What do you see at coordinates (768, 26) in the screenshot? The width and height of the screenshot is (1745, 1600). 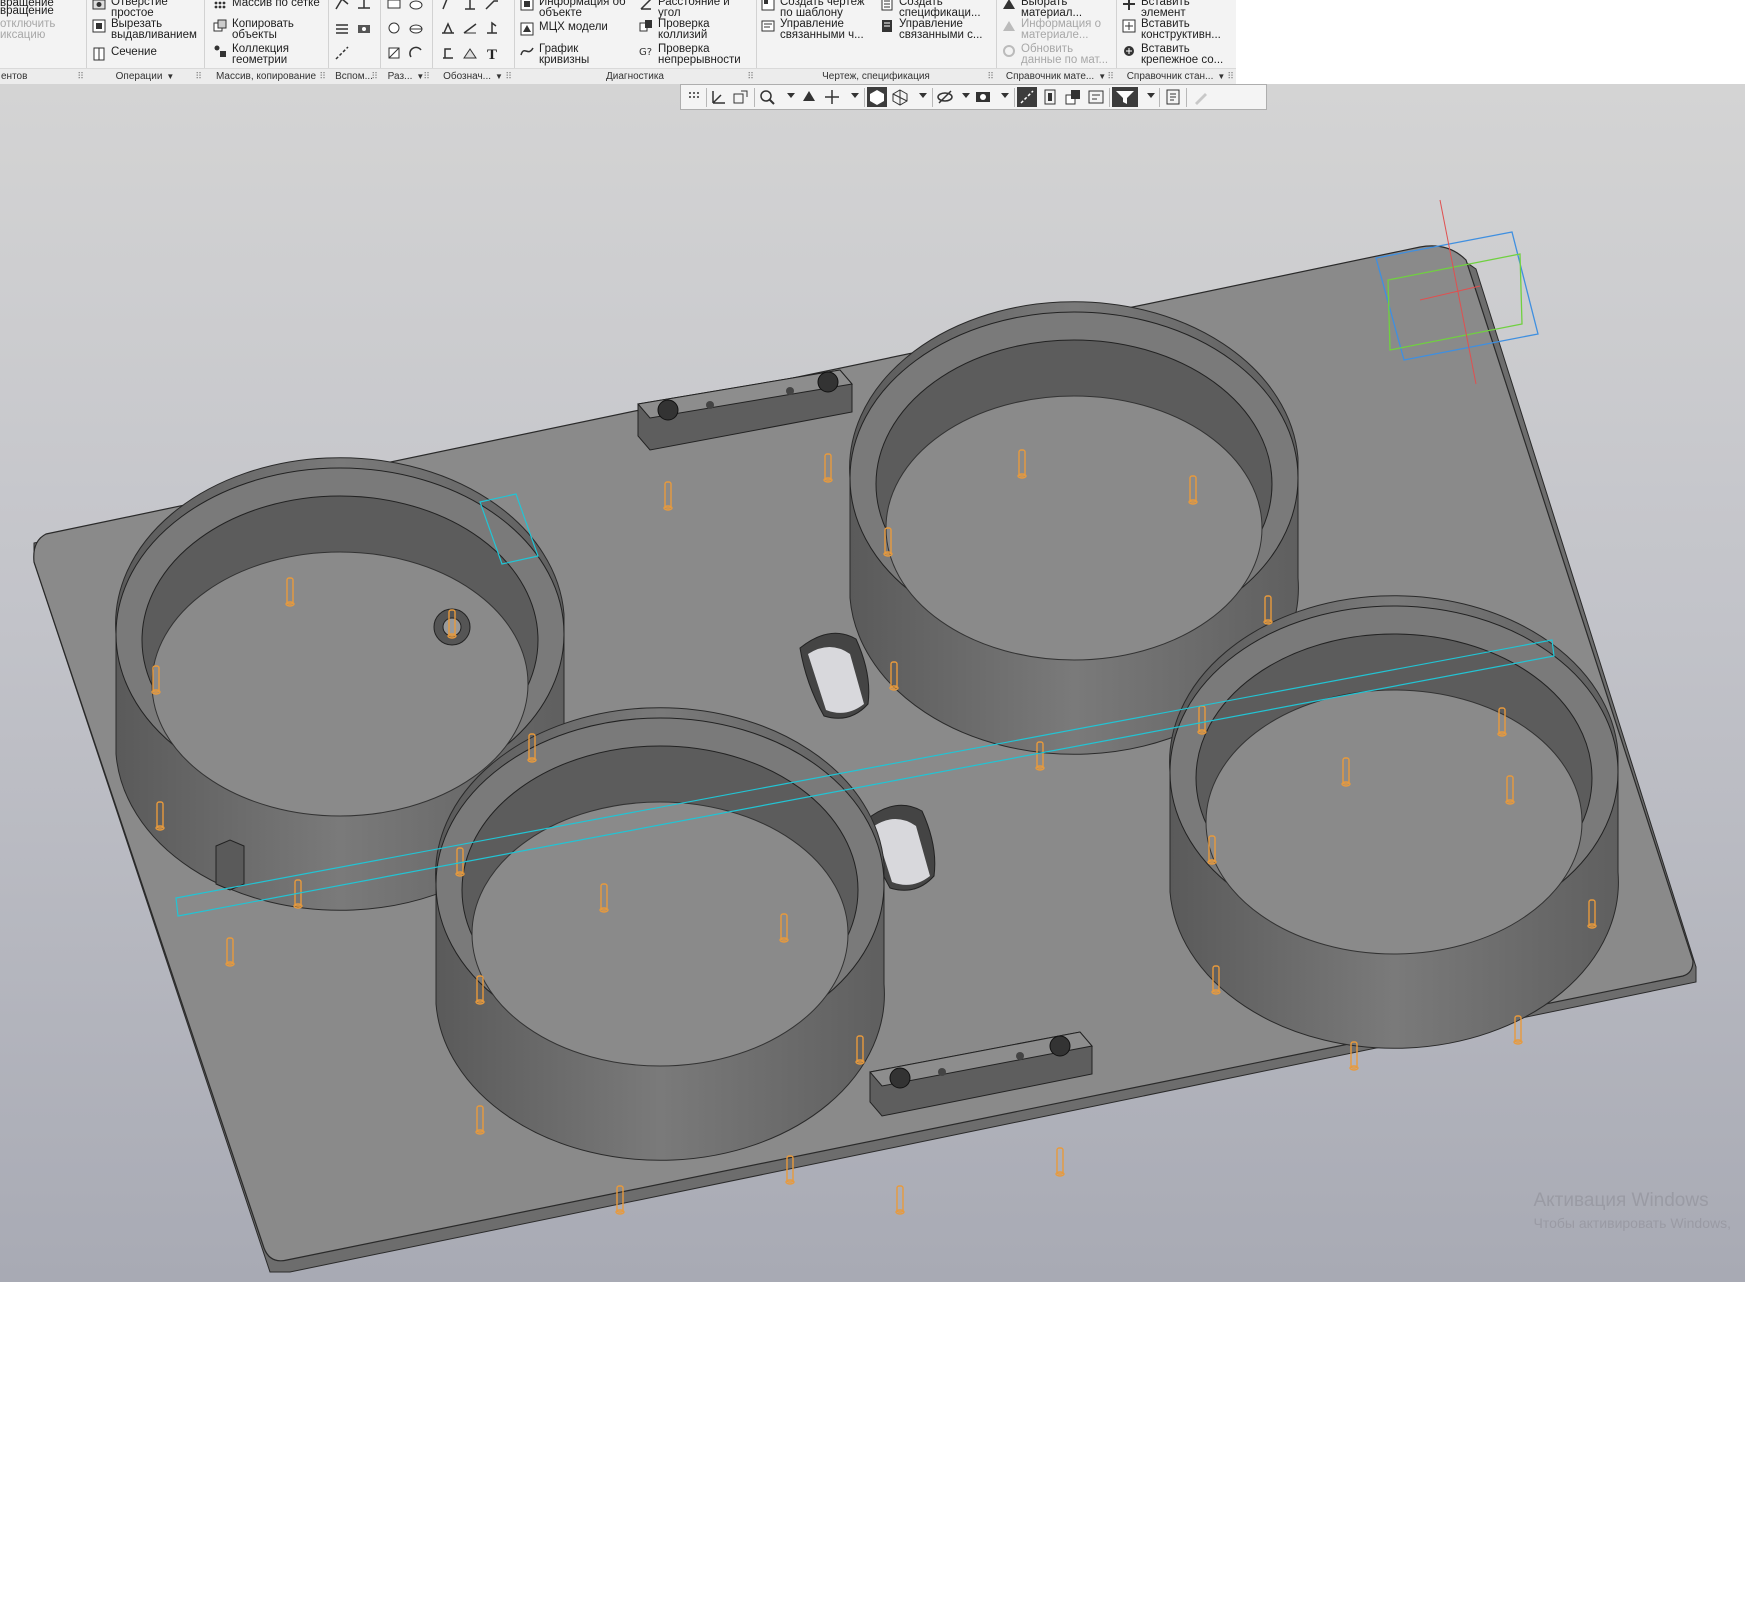 I see `linked-drawings-icon` at bounding box center [768, 26].